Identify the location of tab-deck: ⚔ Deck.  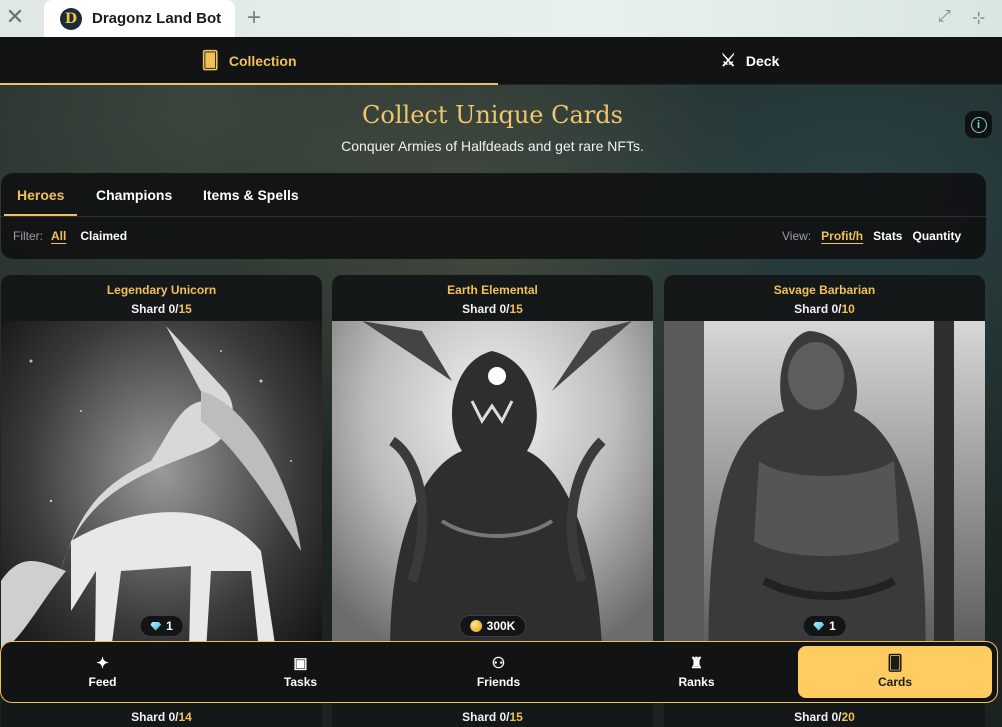
(750, 61).